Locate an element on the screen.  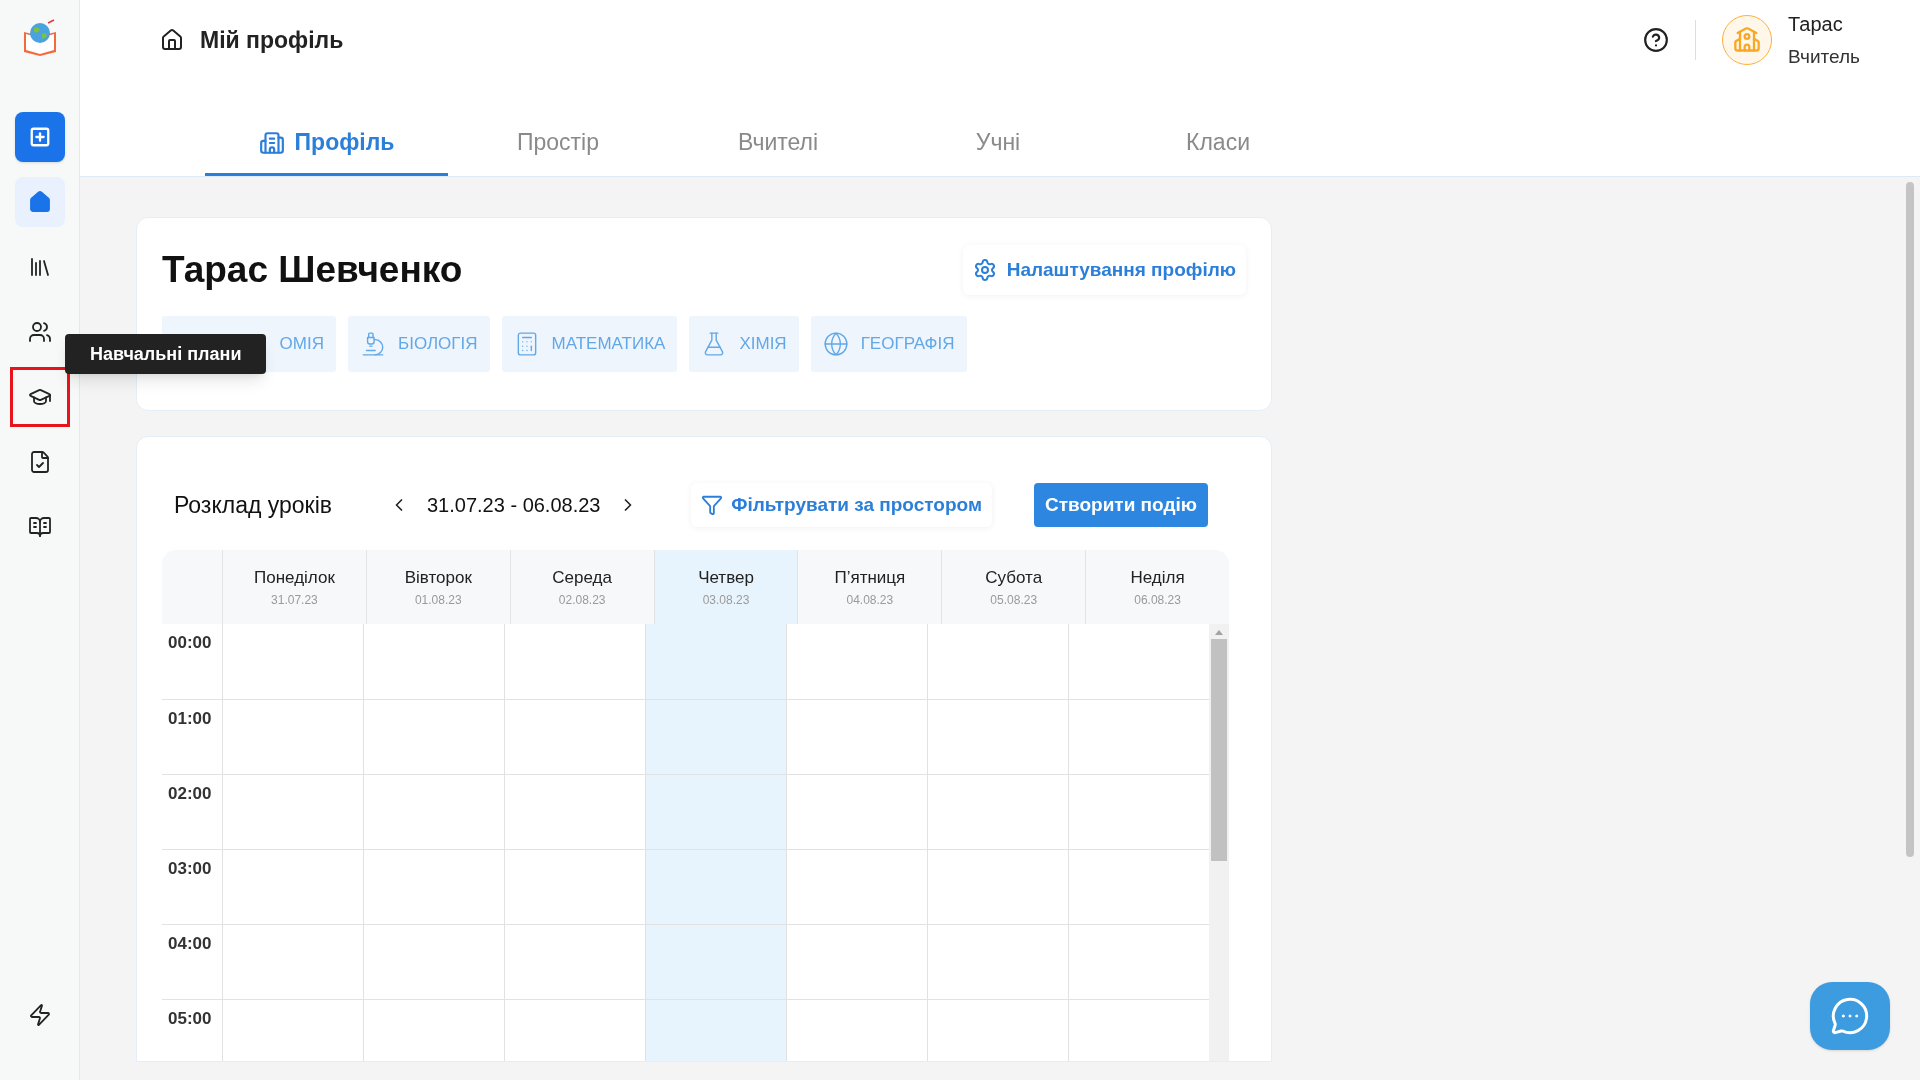
user-name: Тарас is located at coordinates (1816, 24).